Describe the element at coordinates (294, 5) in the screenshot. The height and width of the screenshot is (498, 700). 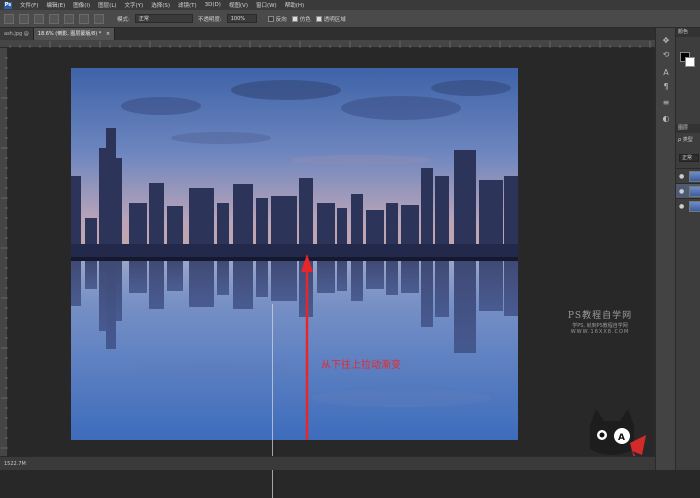
I see `menu-help: 帮助(H)` at that location.